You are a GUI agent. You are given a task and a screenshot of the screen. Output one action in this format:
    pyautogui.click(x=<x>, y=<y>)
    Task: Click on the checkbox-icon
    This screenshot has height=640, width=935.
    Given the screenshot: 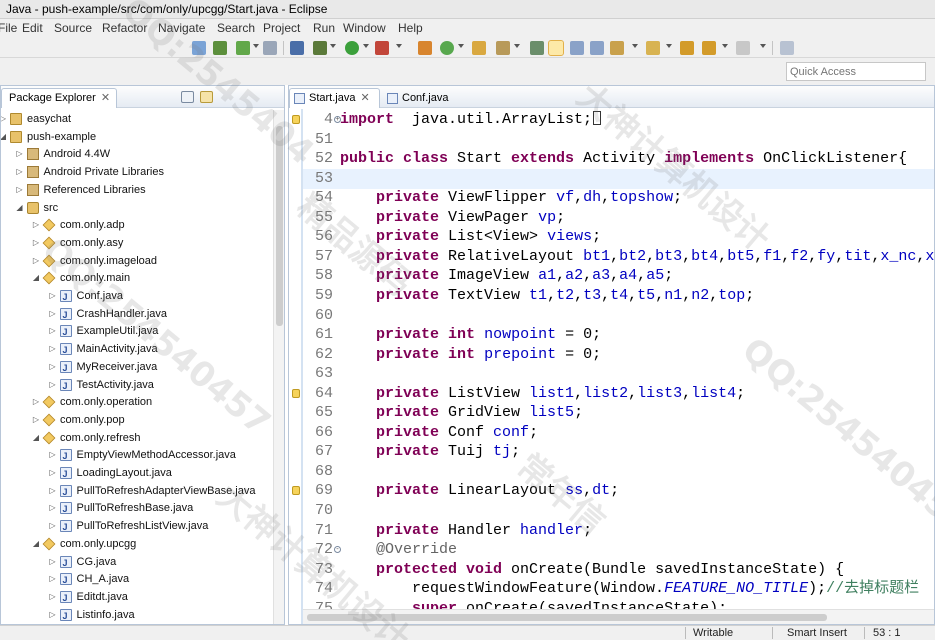 What is the action you would take?
    pyautogui.click(x=243, y=48)
    